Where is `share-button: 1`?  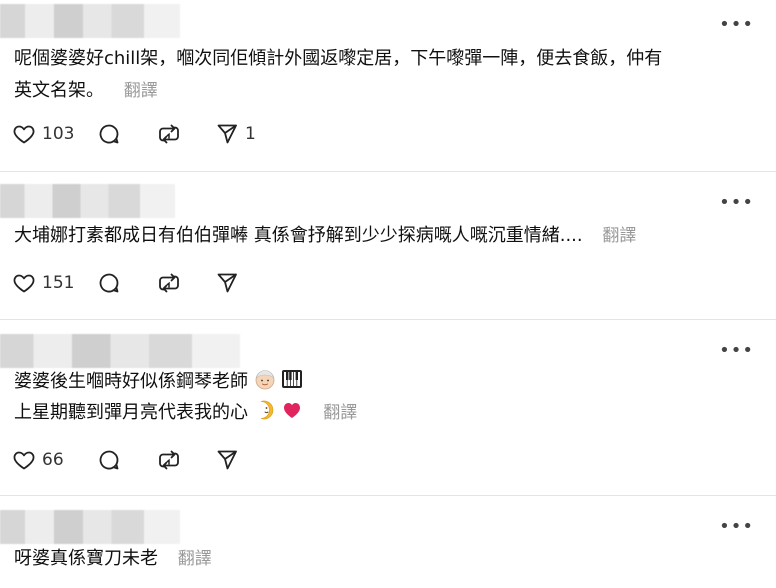 share-button: 1 is located at coordinates (235, 134).